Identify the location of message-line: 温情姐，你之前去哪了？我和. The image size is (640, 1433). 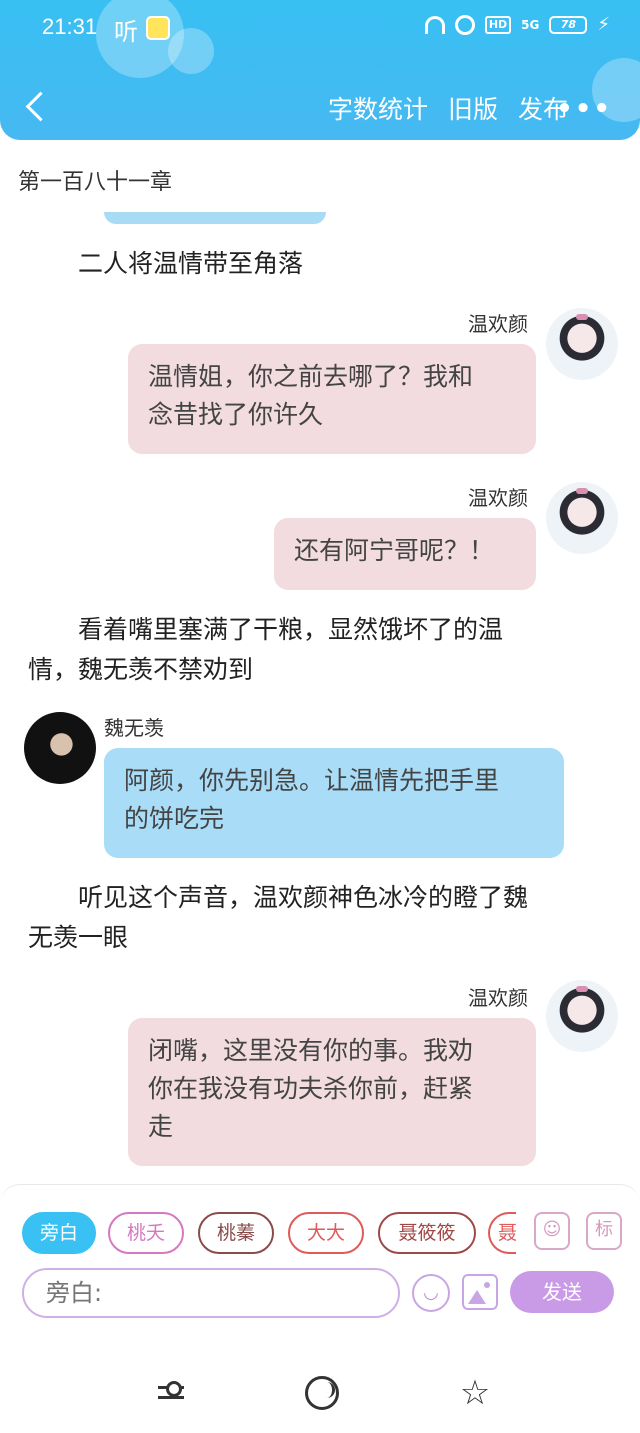
(311, 376).